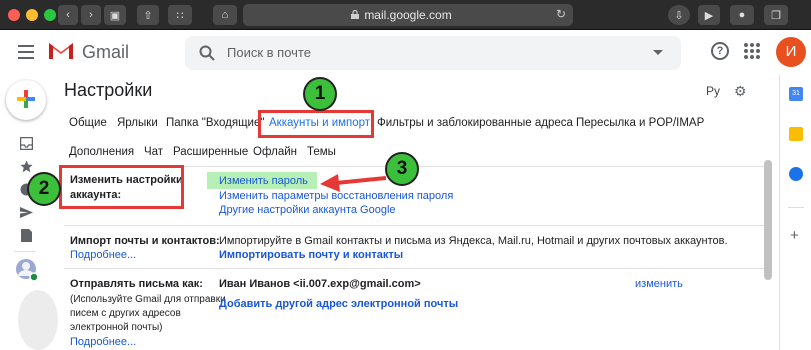 The image size is (811, 350). What do you see at coordinates (311, 255) in the screenshot?
I see `import-mail-contacts-link: Импортировать почту и контакты` at bounding box center [311, 255].